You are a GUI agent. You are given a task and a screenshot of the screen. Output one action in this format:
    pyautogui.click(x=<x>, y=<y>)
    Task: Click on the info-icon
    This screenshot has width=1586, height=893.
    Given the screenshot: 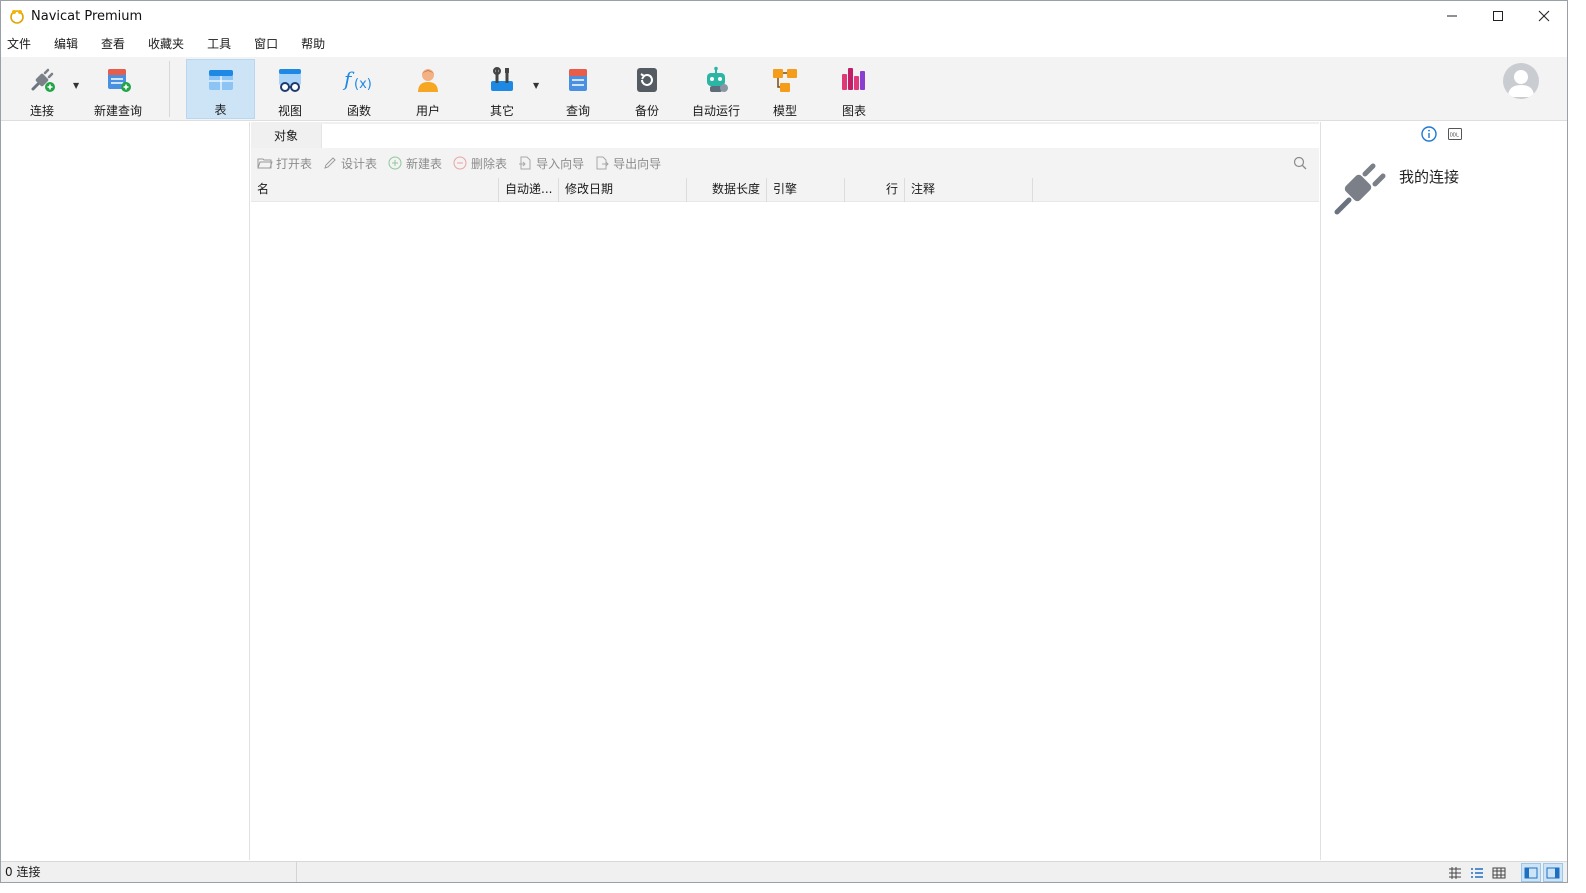 What is the action you would take?
    pyautogui.click(x=1429, y=135)
    